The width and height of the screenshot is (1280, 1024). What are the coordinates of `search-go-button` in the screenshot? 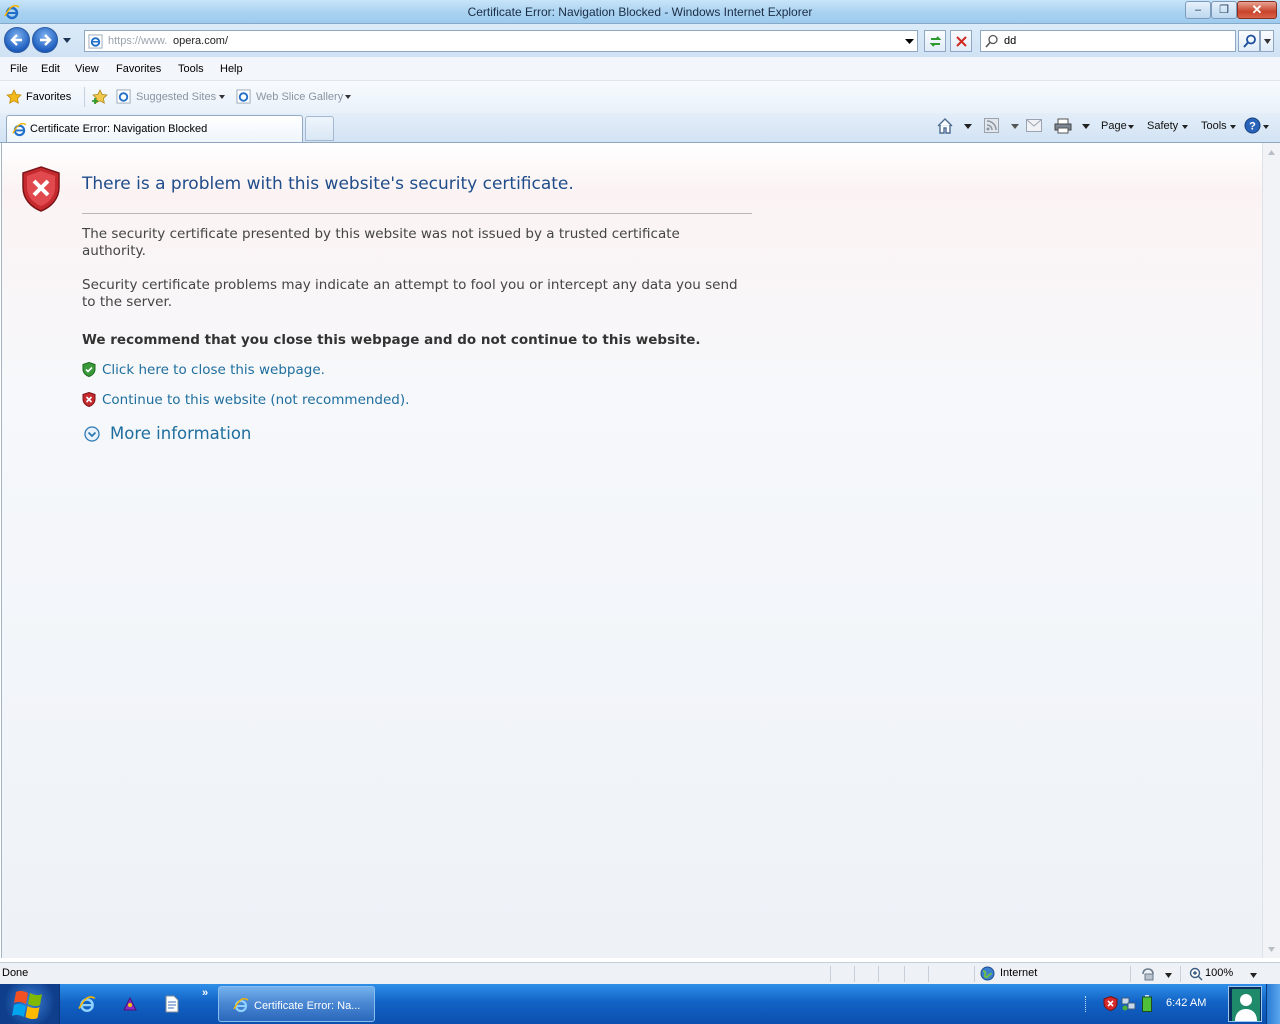 It's located at (1249, 41).